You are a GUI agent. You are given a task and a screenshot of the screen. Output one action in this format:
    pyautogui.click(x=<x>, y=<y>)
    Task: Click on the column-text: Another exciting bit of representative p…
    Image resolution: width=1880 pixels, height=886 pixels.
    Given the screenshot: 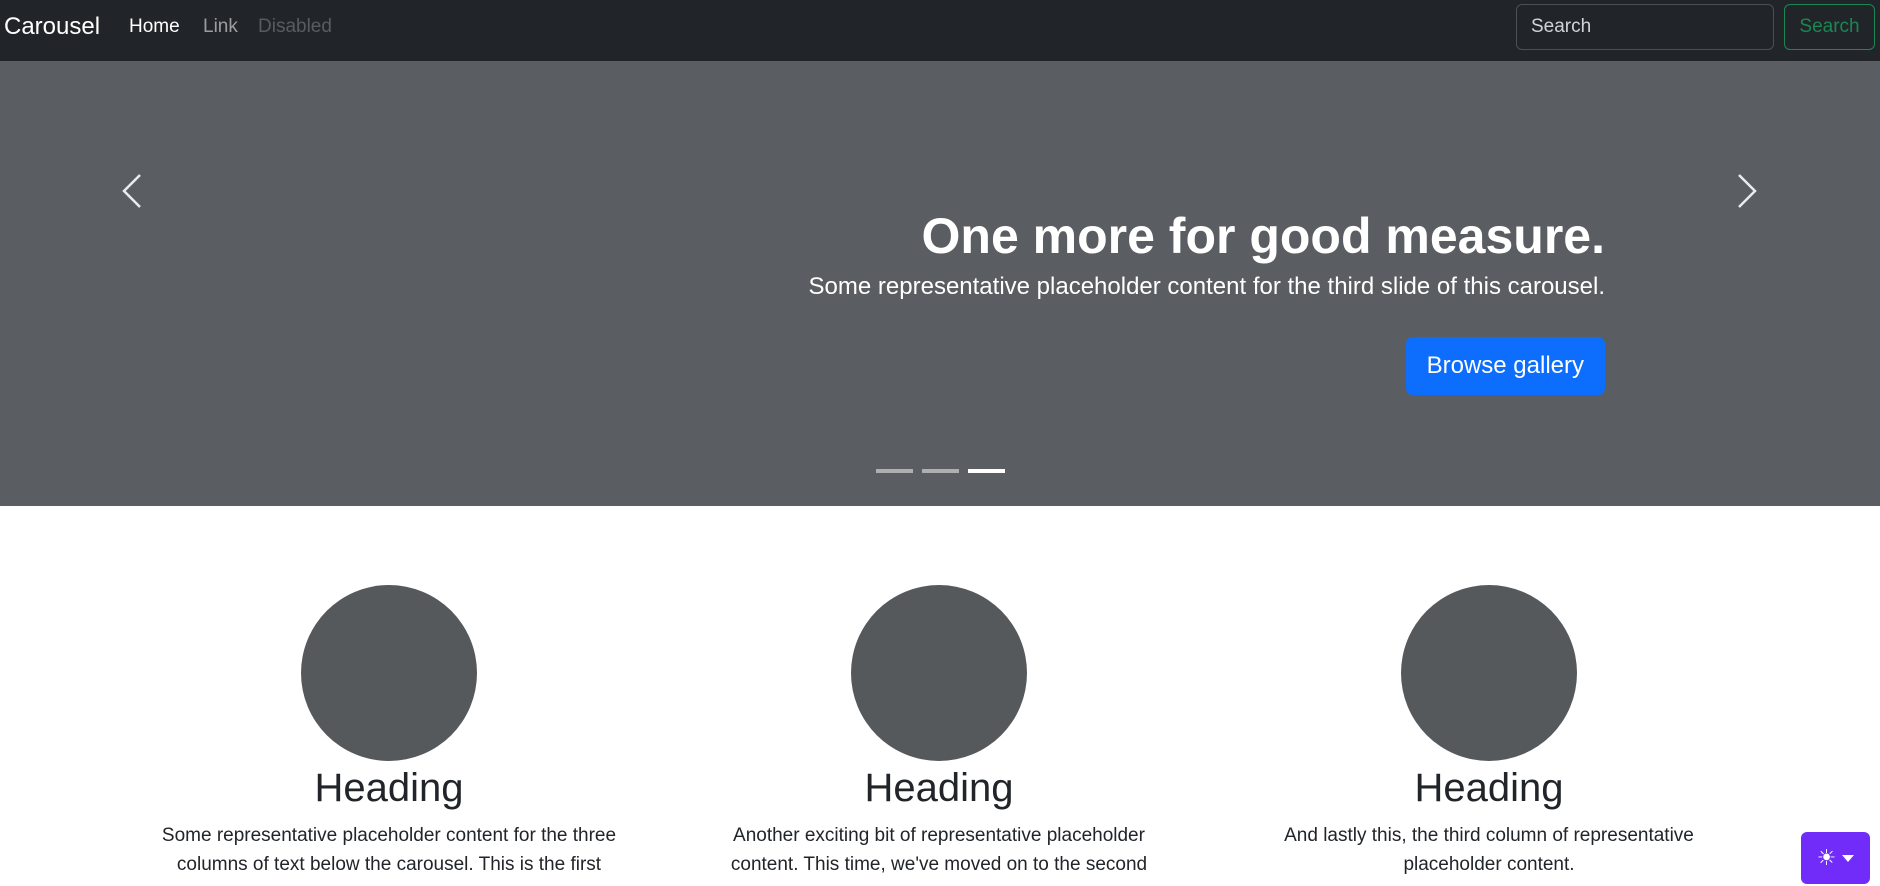 What is the action you would take?
    pyautogui.click(x=939, y=850)
    